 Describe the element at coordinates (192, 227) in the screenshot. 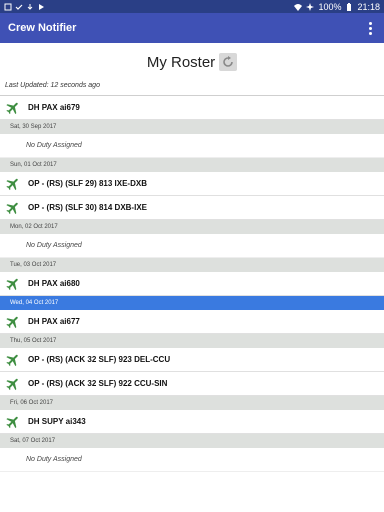

I see `date-header: Mon, 02 Oct 2017` at that location.